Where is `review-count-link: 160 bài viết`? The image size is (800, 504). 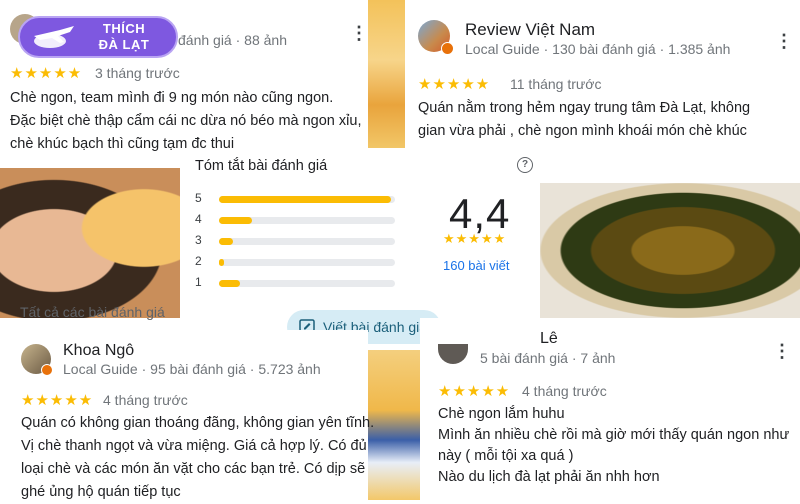 review-count-link: 160 bài viết is located at coordinates (476, 265).